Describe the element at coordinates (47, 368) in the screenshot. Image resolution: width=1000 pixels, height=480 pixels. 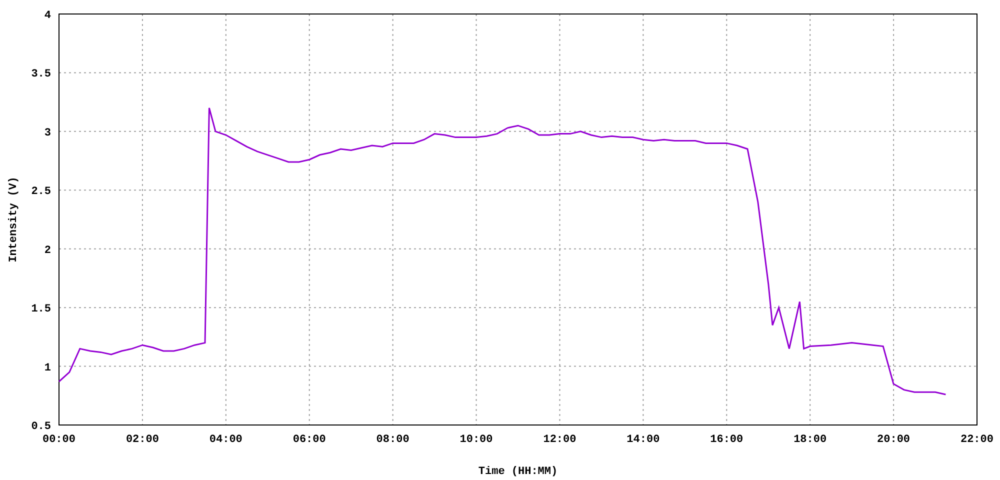
I see `y-tick-label: 1` at that location.